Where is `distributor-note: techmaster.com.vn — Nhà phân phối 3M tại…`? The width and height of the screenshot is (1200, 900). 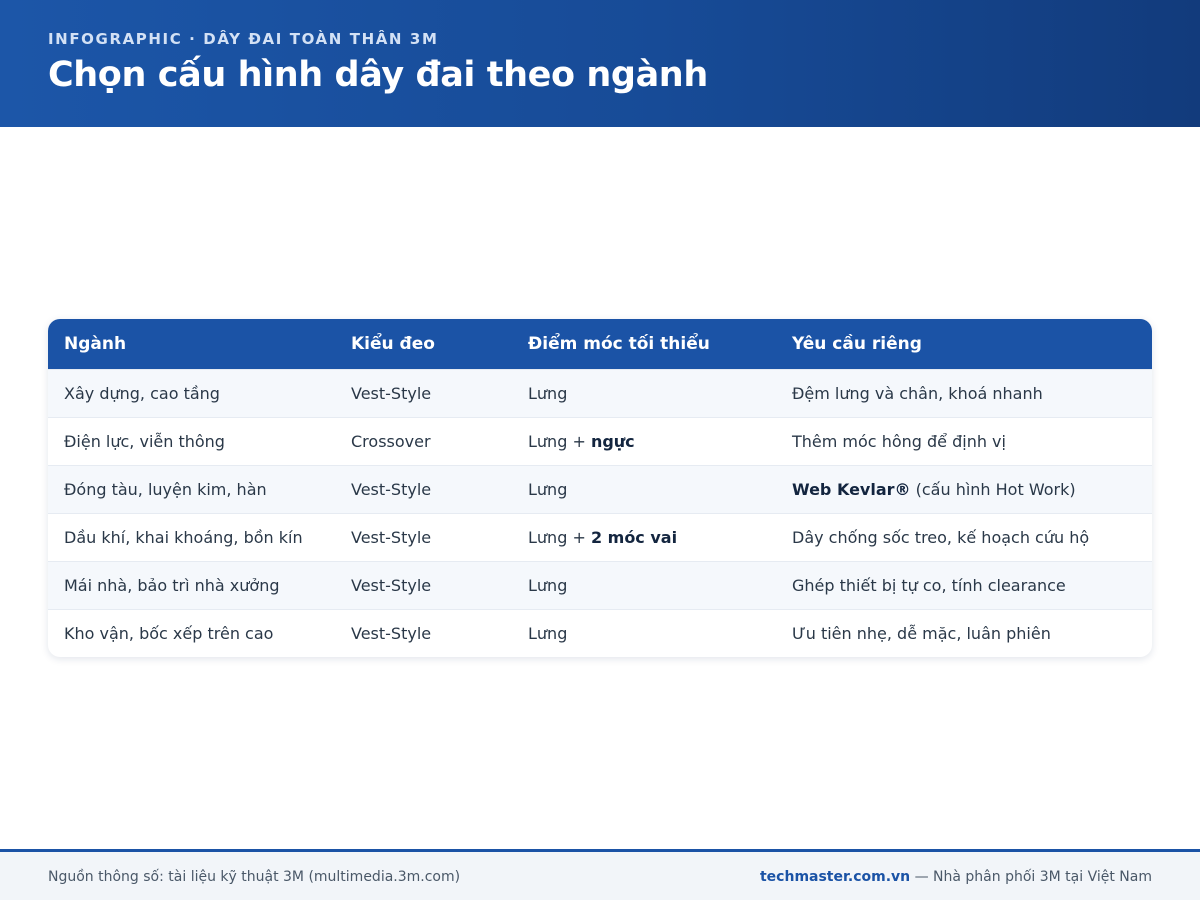
distributor-note: techmaster.com.vn — Nhà phân phối 3M tại… is located at coordinates (956, 877).